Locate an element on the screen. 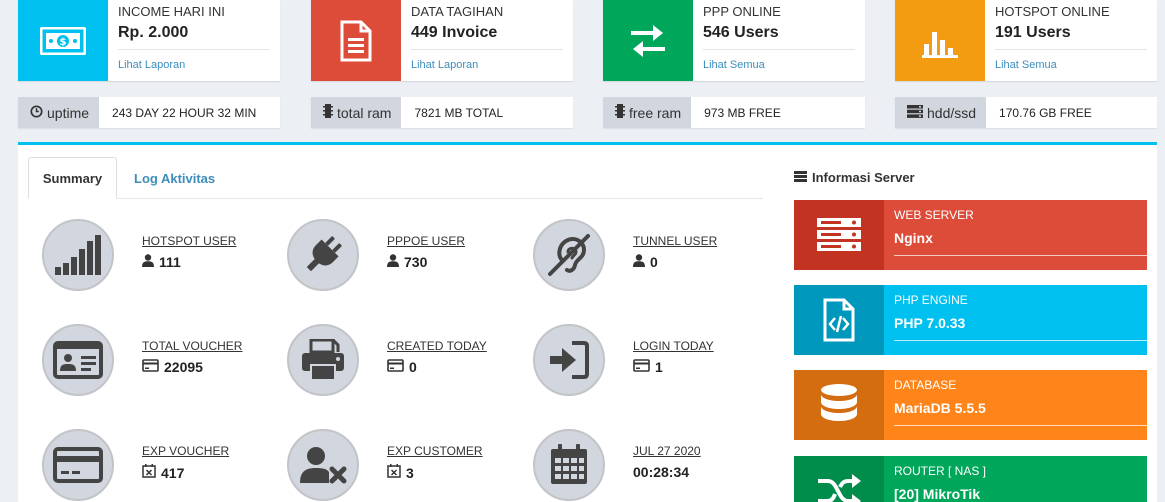  uptime-value: 243 DAY 22 HOUR 32 MIN is located at coordinates (184, 112).